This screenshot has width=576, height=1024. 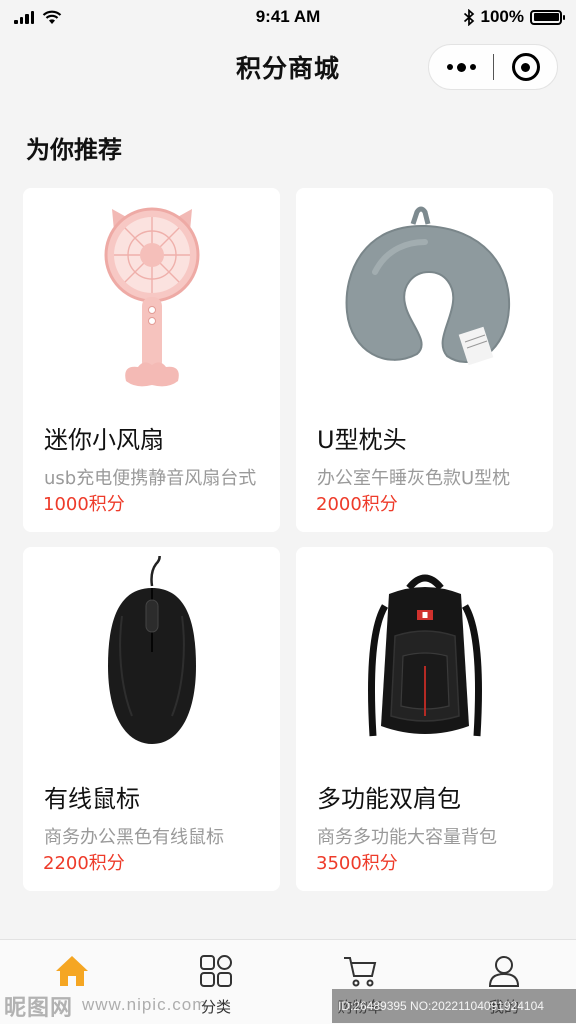 I want to click on category-grid-icon, so click(x=216, y=971).